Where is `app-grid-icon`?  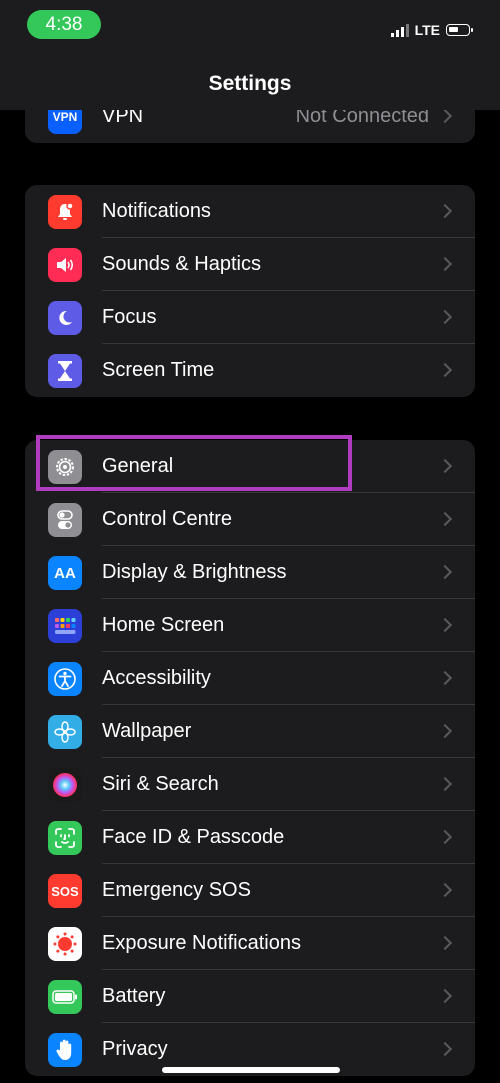 app-grid-icon is located at coordinates (65, 626).